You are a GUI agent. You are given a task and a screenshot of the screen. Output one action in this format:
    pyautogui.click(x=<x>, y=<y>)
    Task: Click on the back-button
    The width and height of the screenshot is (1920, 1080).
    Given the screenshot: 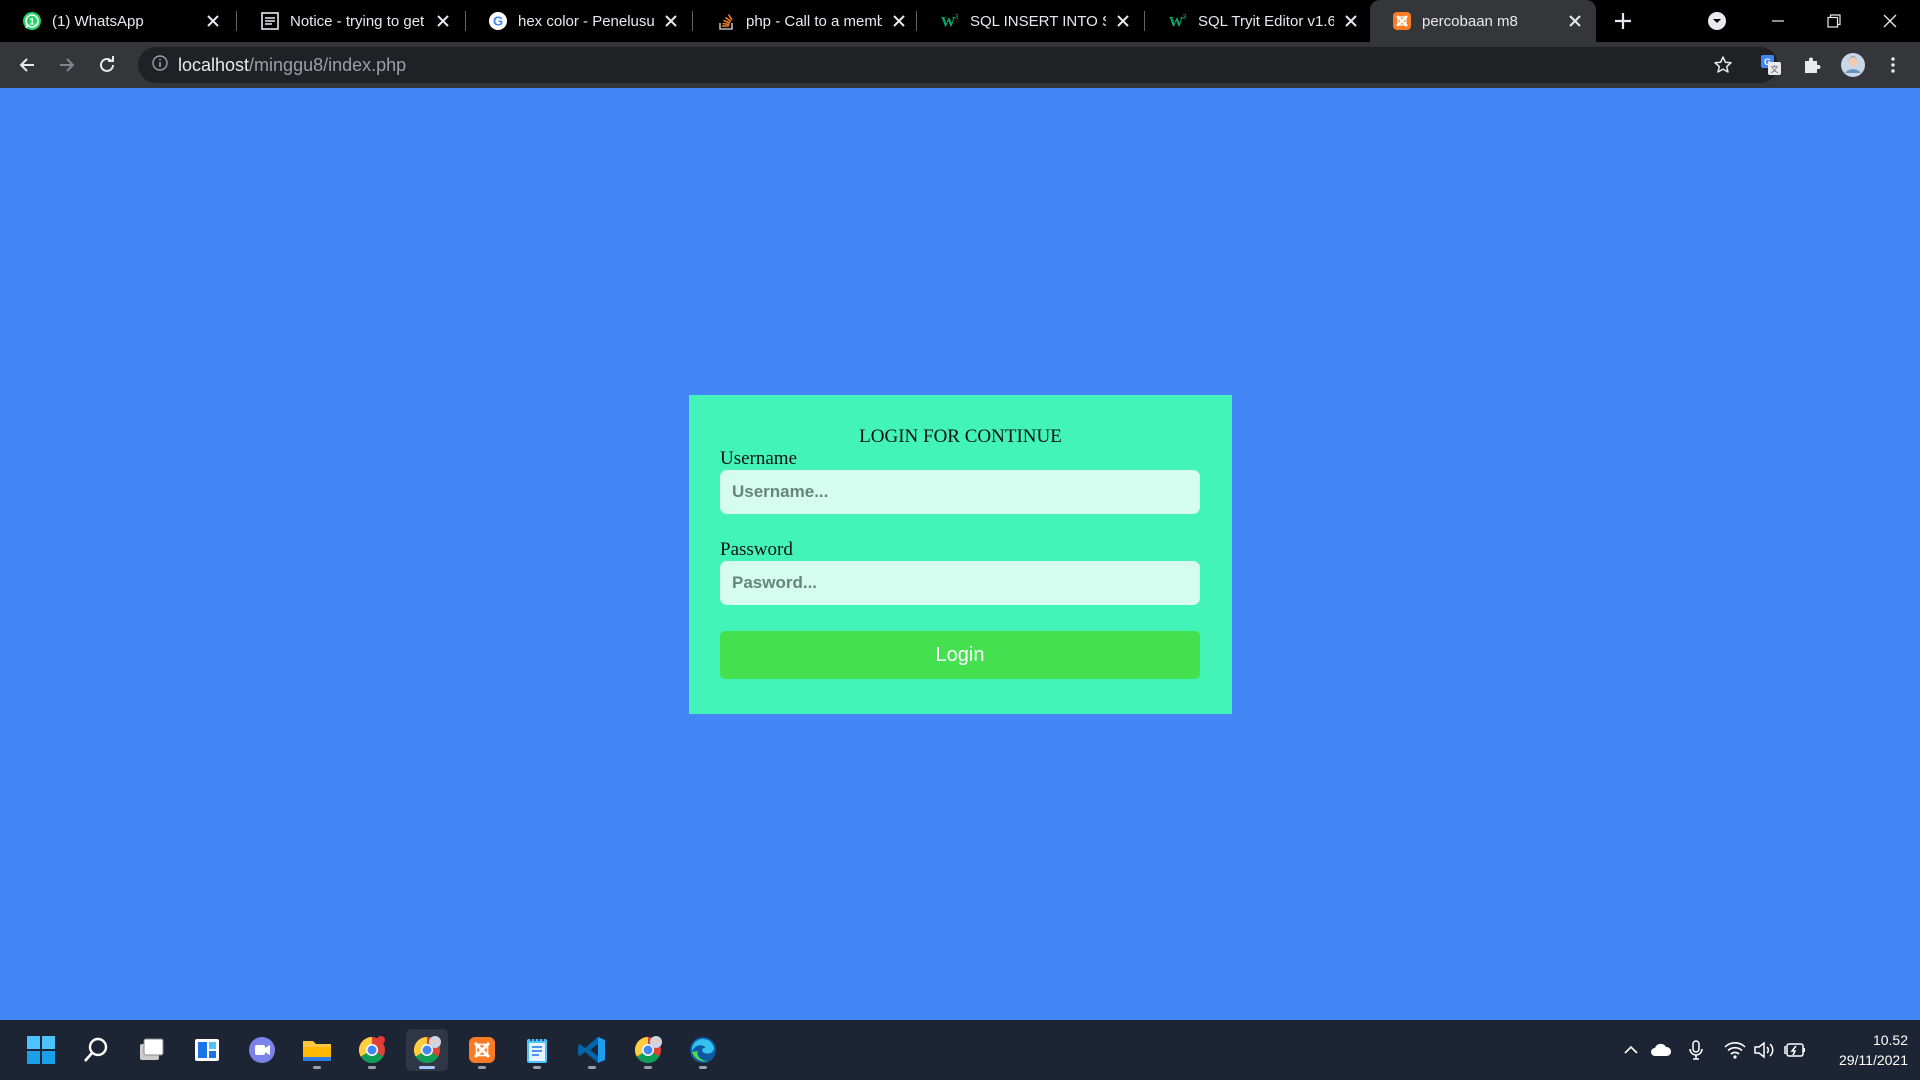 What is the action you would take?
    pyautogui.click(x=27, y=65)
    